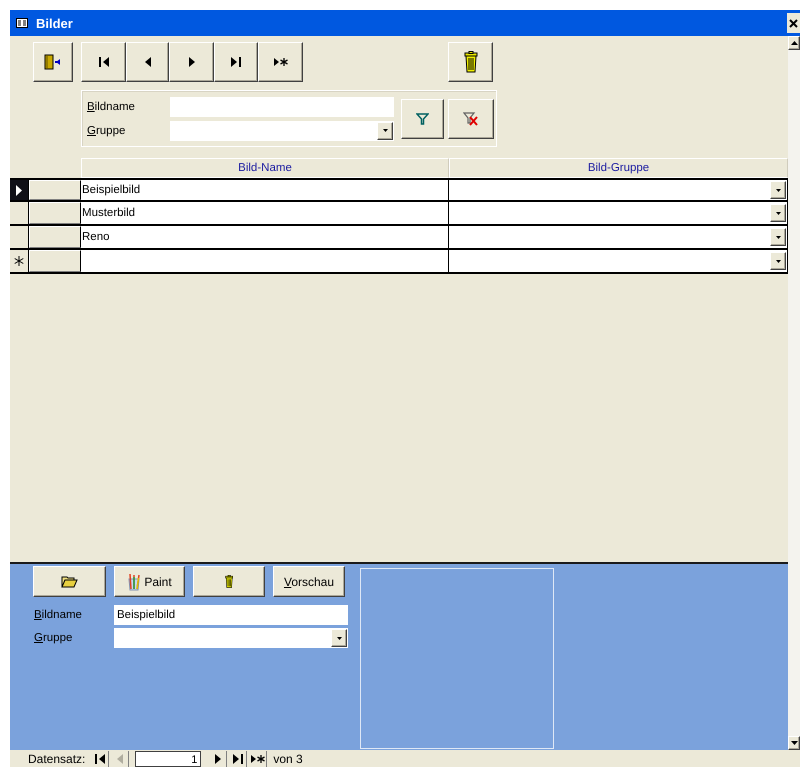  I want to click on down-arrow-icon, so click(794, 743).